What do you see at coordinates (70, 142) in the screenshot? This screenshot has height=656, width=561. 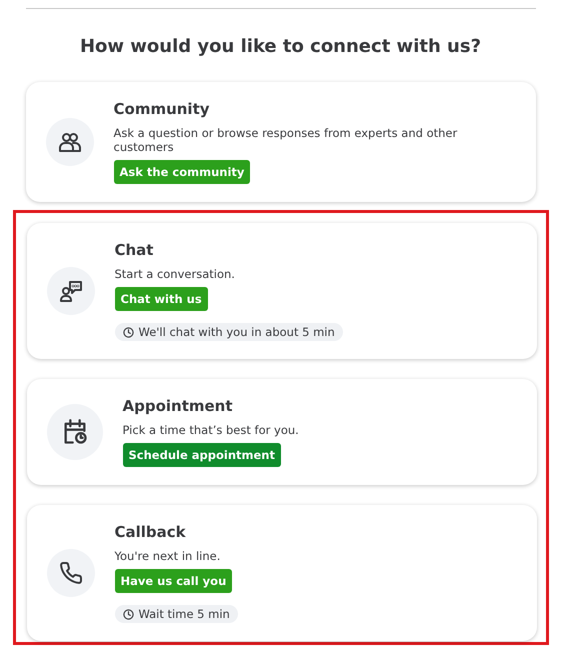 I see `people-icon` at bounding box center [70, 142].